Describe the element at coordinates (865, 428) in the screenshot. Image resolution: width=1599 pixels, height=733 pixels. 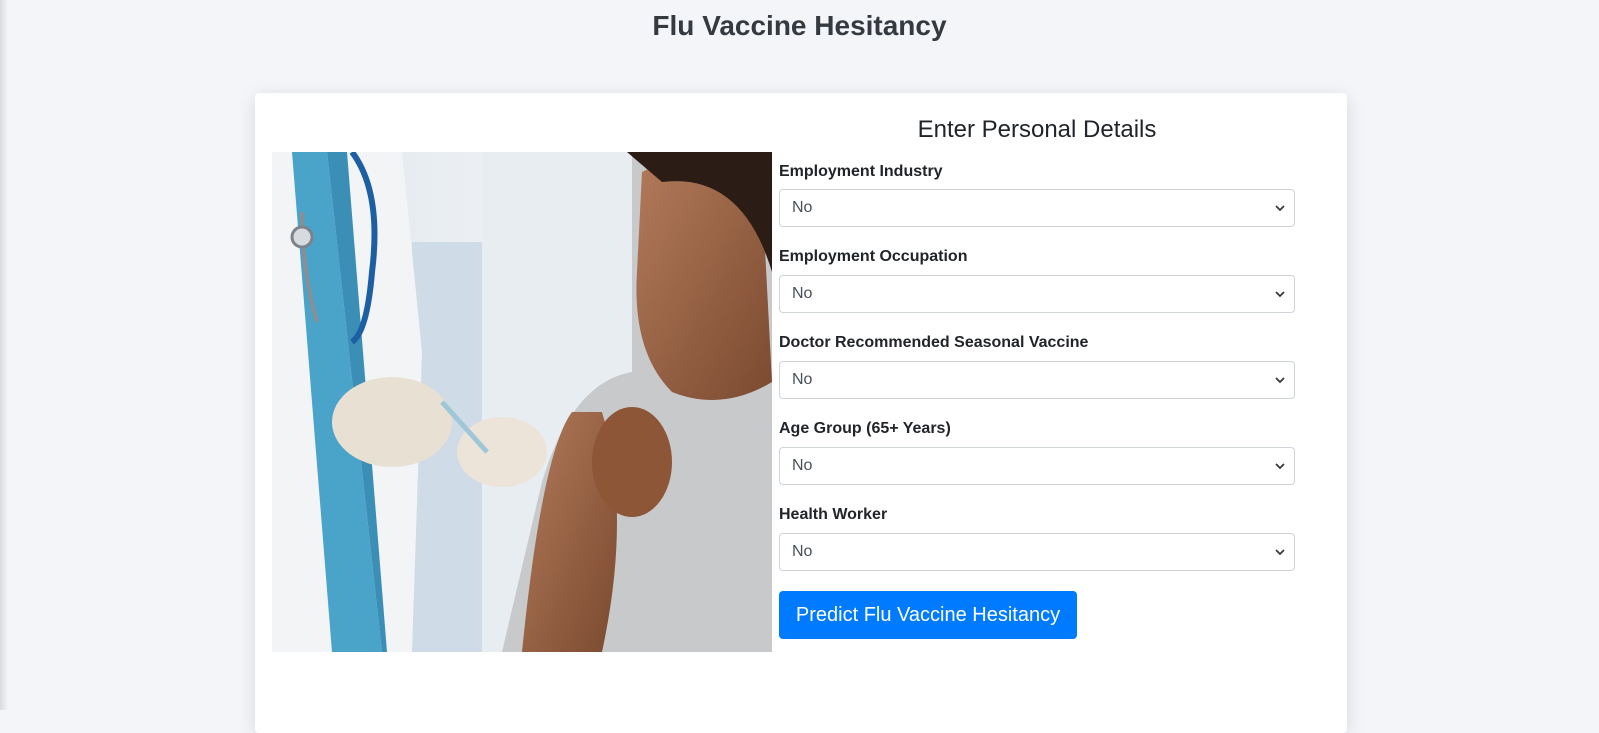
I see `age-group-label: Age Group (65+ Years)` at that location.